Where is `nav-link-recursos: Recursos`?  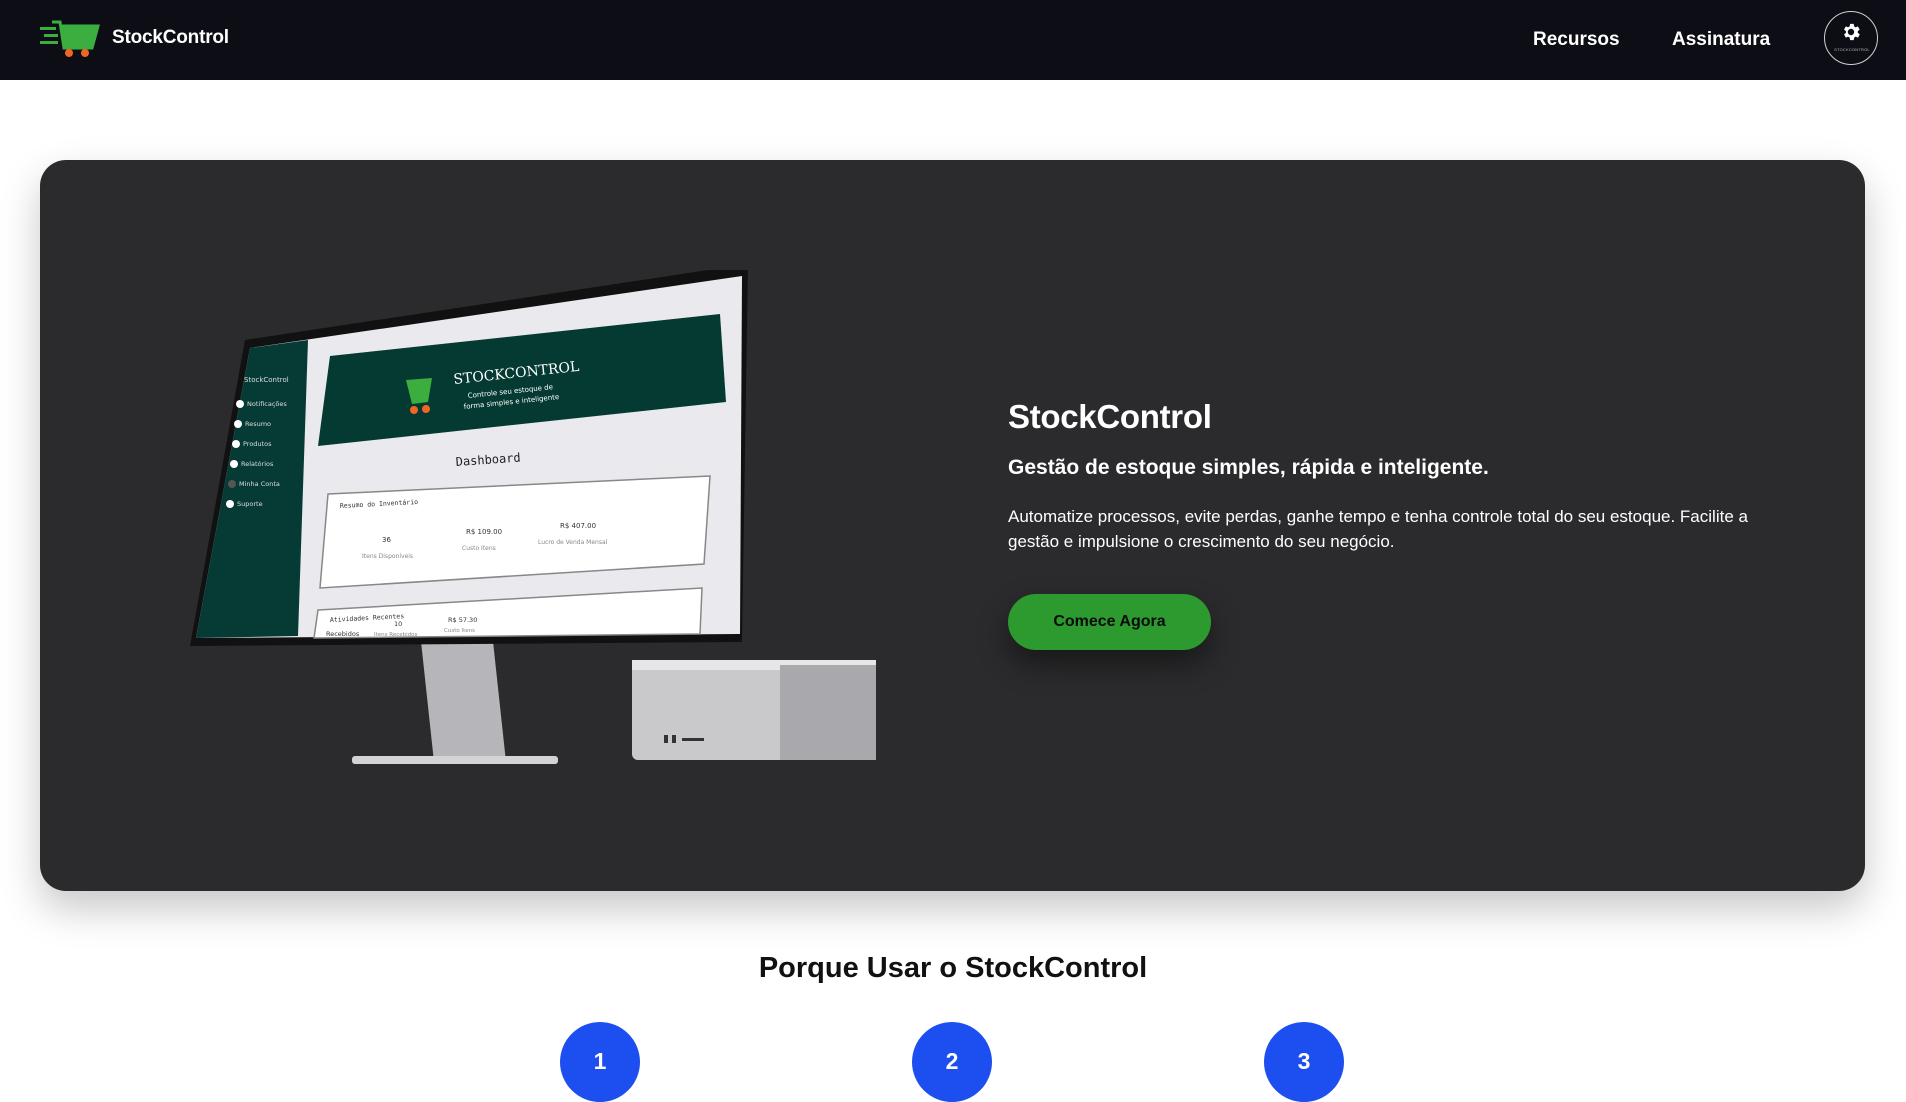
nav-link-recursos: Recursos is located at coordinates (1576, 40).